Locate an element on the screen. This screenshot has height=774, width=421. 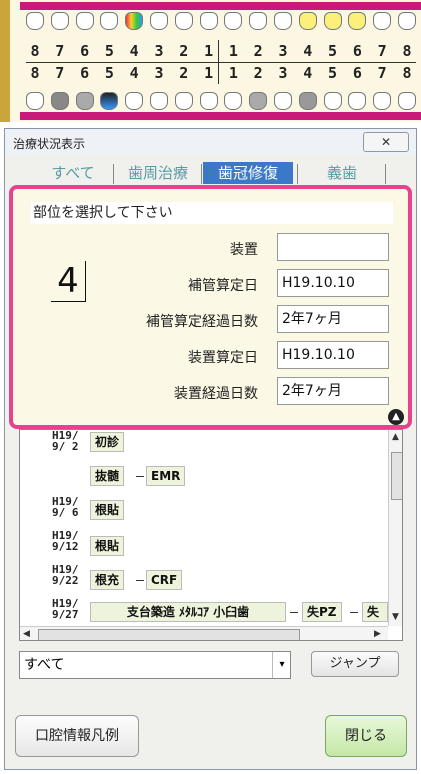
history-date: H19/9/ 2 is located at coordinates (65, 441).